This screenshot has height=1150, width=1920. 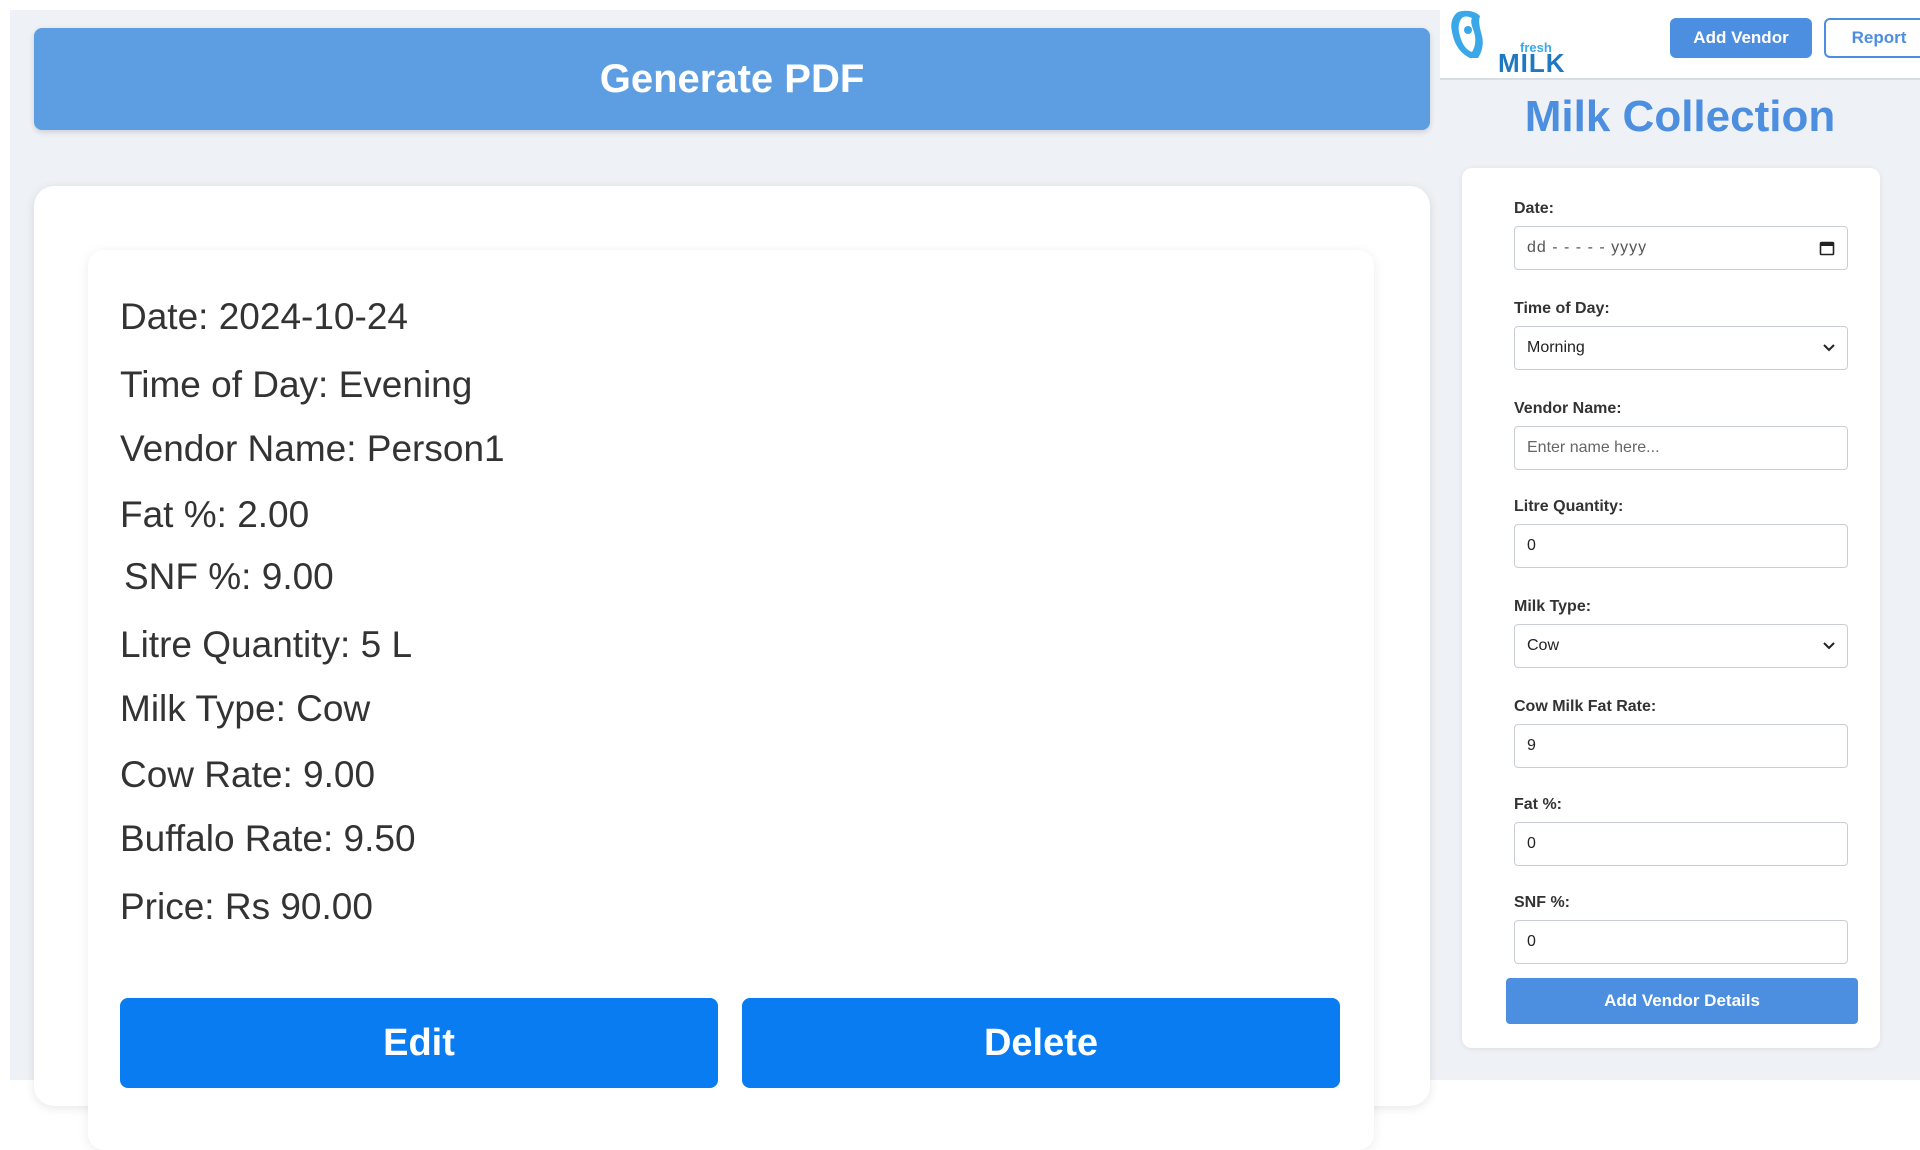 I want to click on delete-button: Delete, so click(x=1041, y=1043).